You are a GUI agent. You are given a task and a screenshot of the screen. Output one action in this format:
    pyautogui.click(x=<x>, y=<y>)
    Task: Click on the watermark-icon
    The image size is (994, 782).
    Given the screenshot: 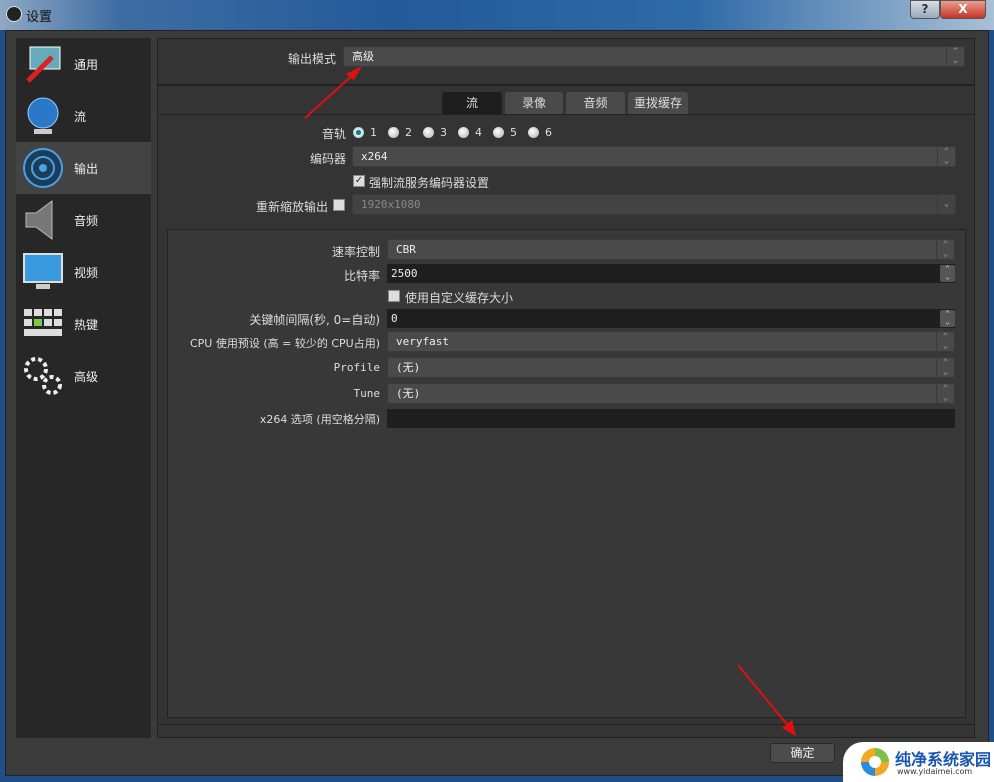 What is the action you would take?
    pyautogui.click(x=875, y=762)
    